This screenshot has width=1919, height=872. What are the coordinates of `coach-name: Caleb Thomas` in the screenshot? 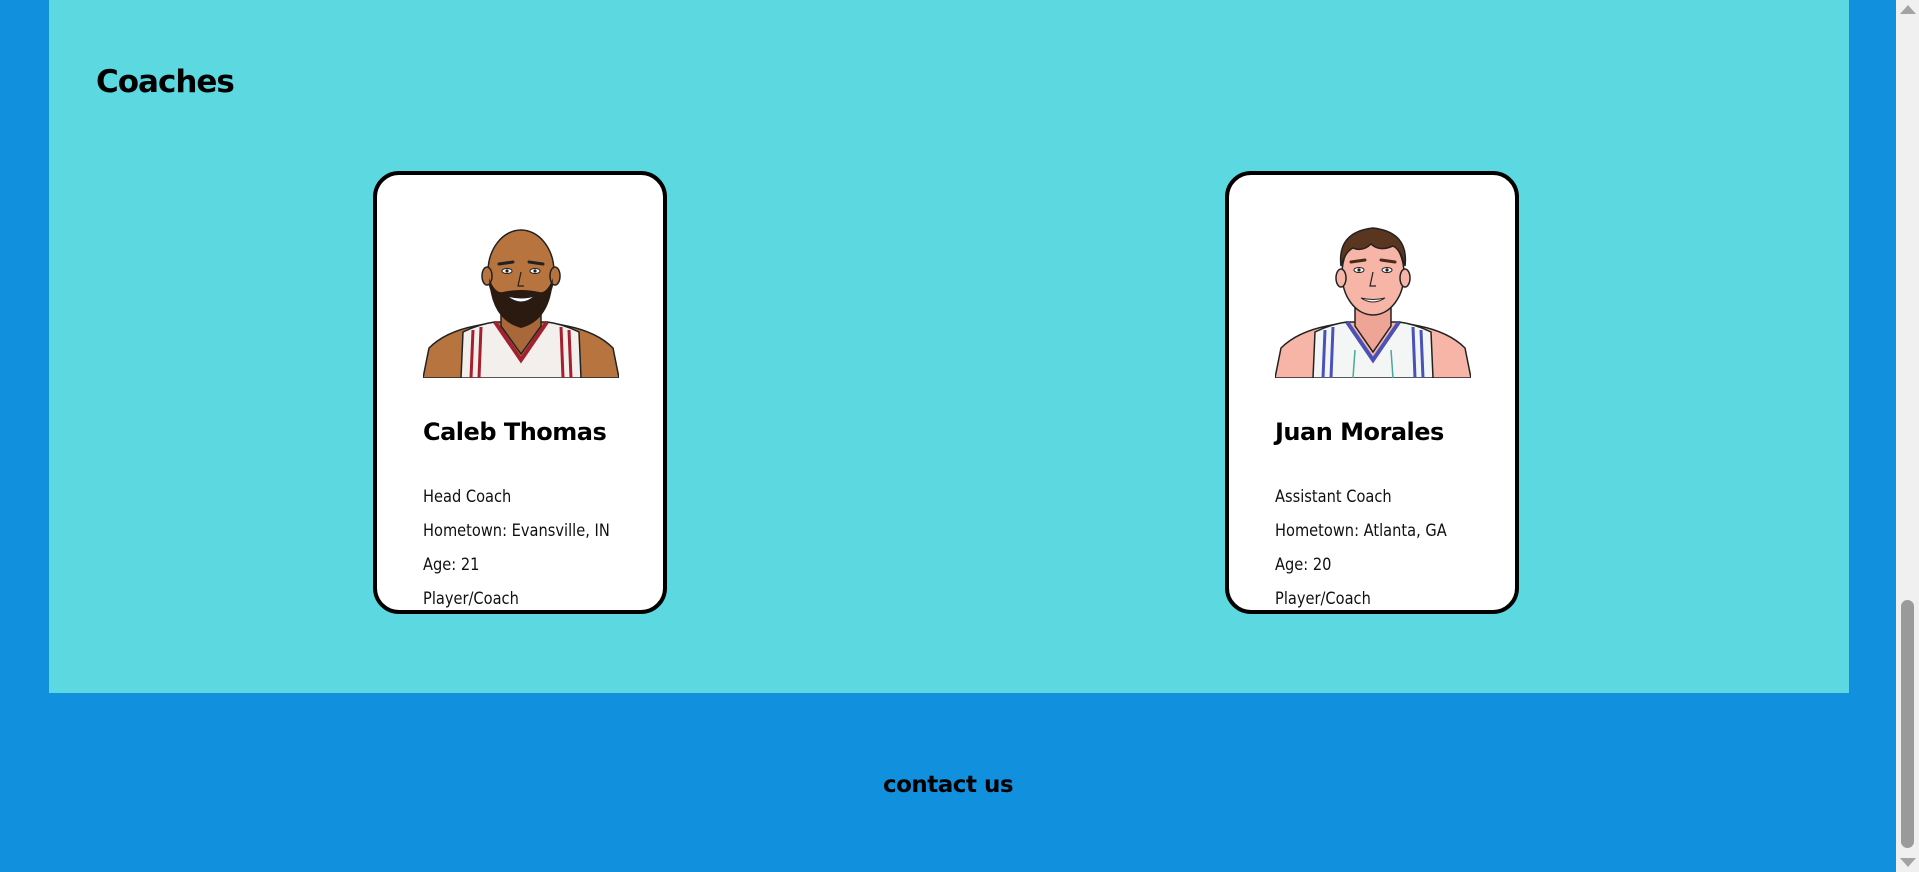 It's located at (515, 432).